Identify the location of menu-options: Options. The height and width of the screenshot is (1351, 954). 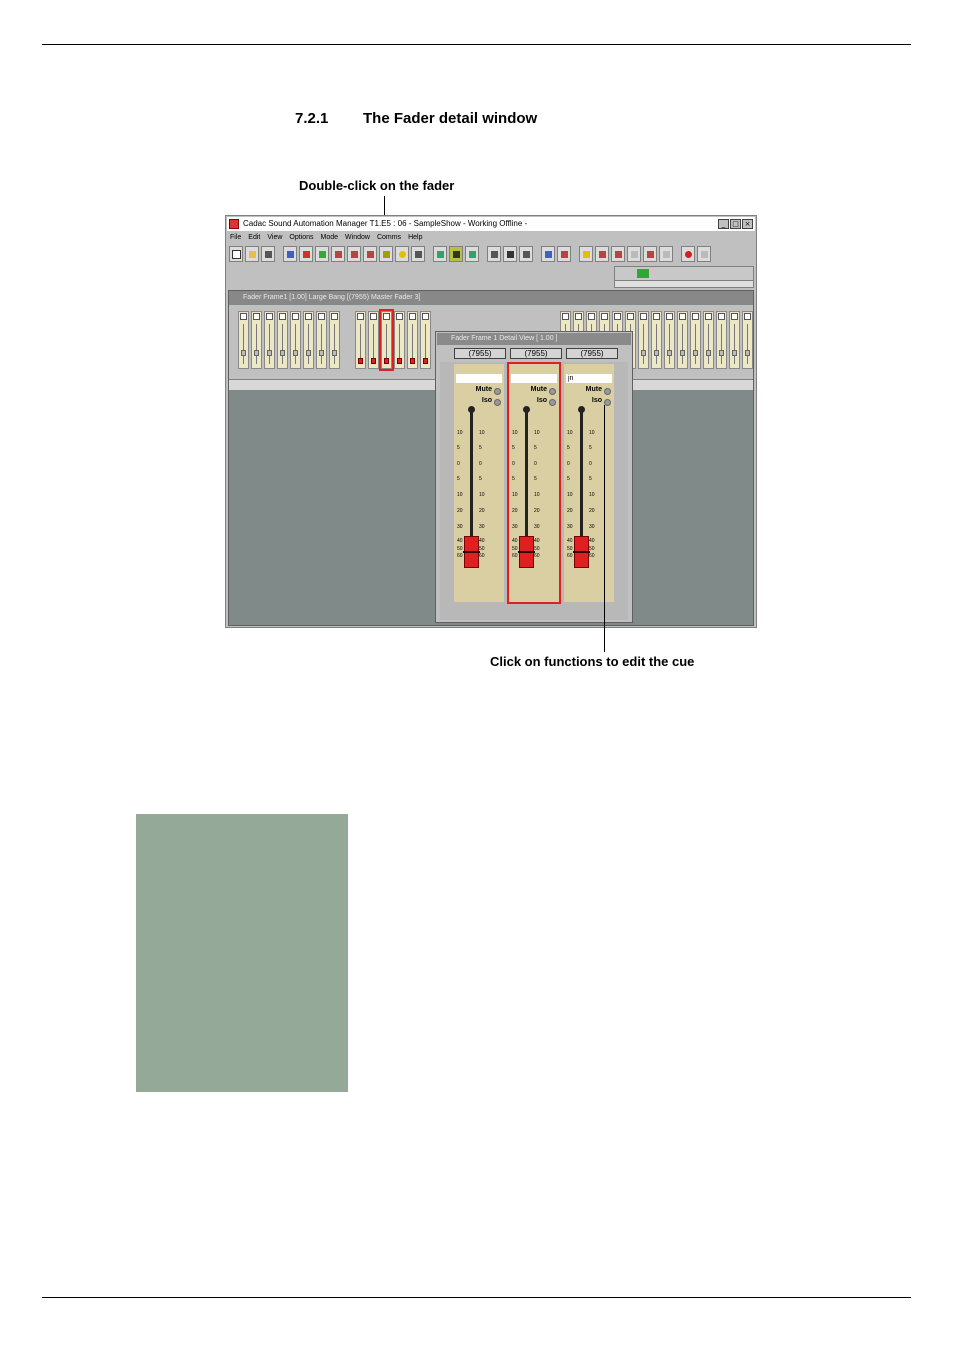
(301, 237).